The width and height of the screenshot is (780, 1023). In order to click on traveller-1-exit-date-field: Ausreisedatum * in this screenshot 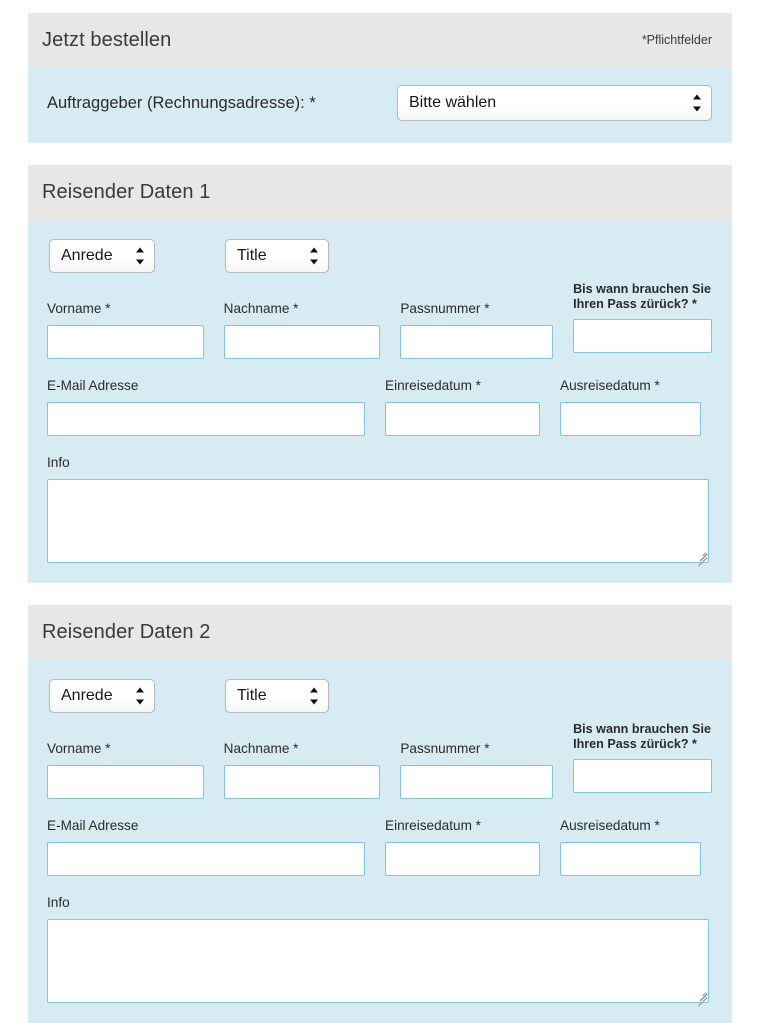, I will do `click(630, 407)`.